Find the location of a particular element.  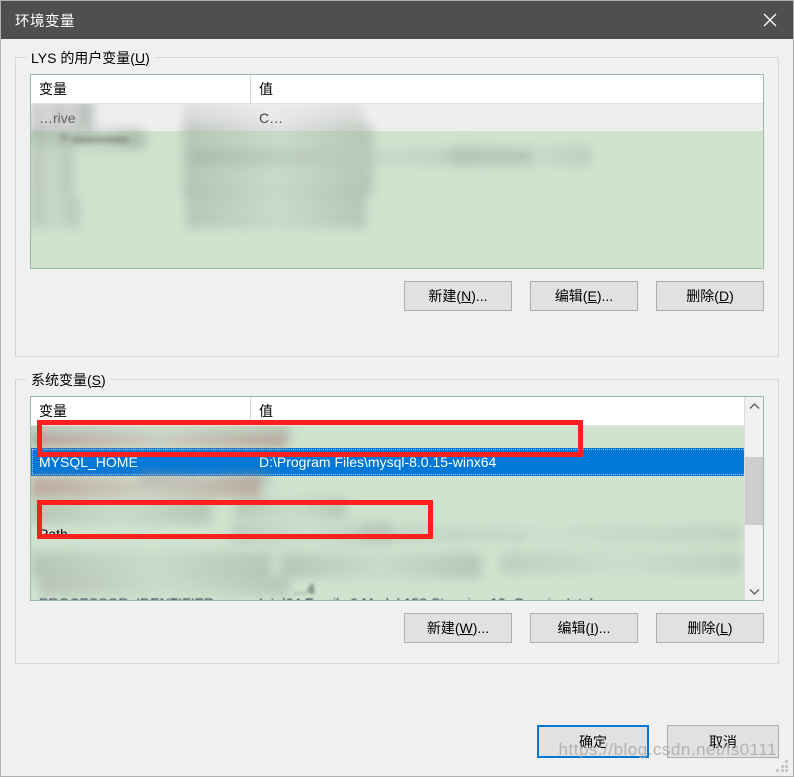

close-button is located at coordinates (770, 20).